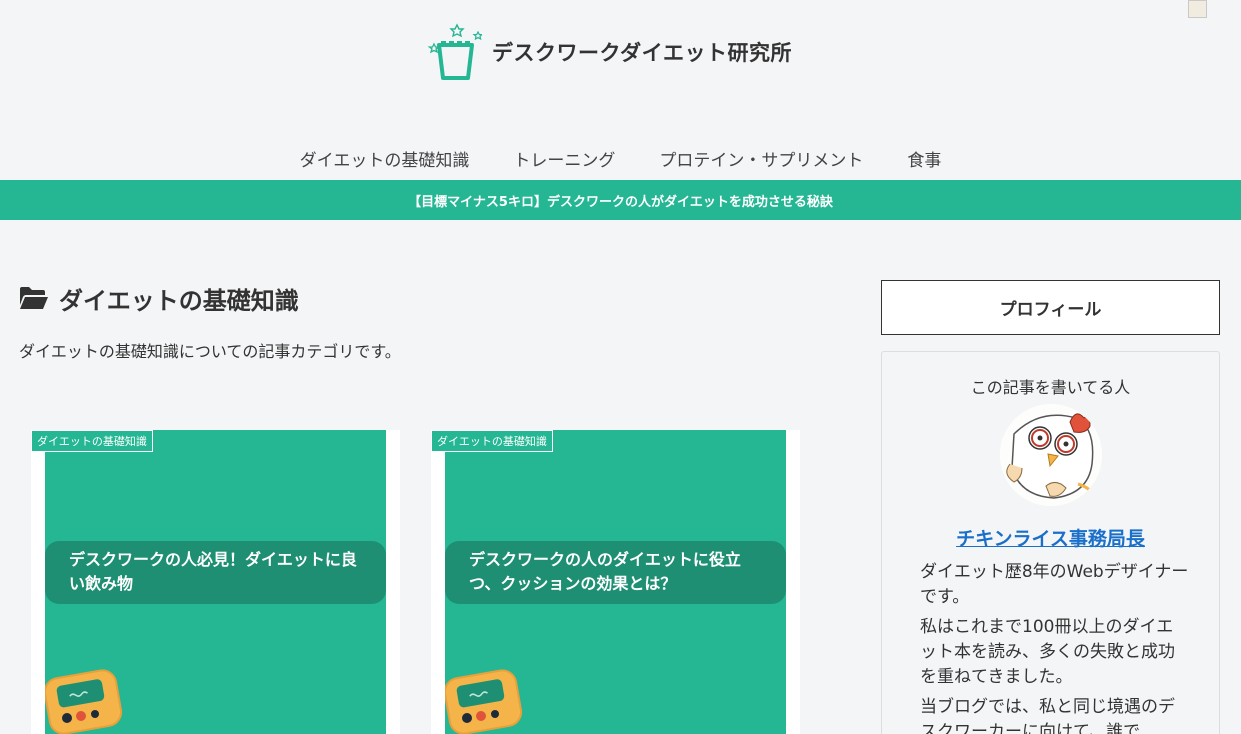 The width and height of the screenshot is (1241, 734). I want to click on global-nav: ダイエットの基礎知識 トレーニング プロテイン・サプリメント 食事, so click(620, 158).